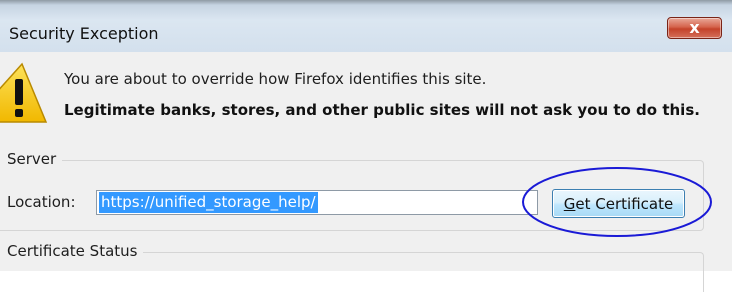 The width and height of the screenshot is (732, 292). I want to click on location-input: https://unified_storage_help/, so click(317, 202).